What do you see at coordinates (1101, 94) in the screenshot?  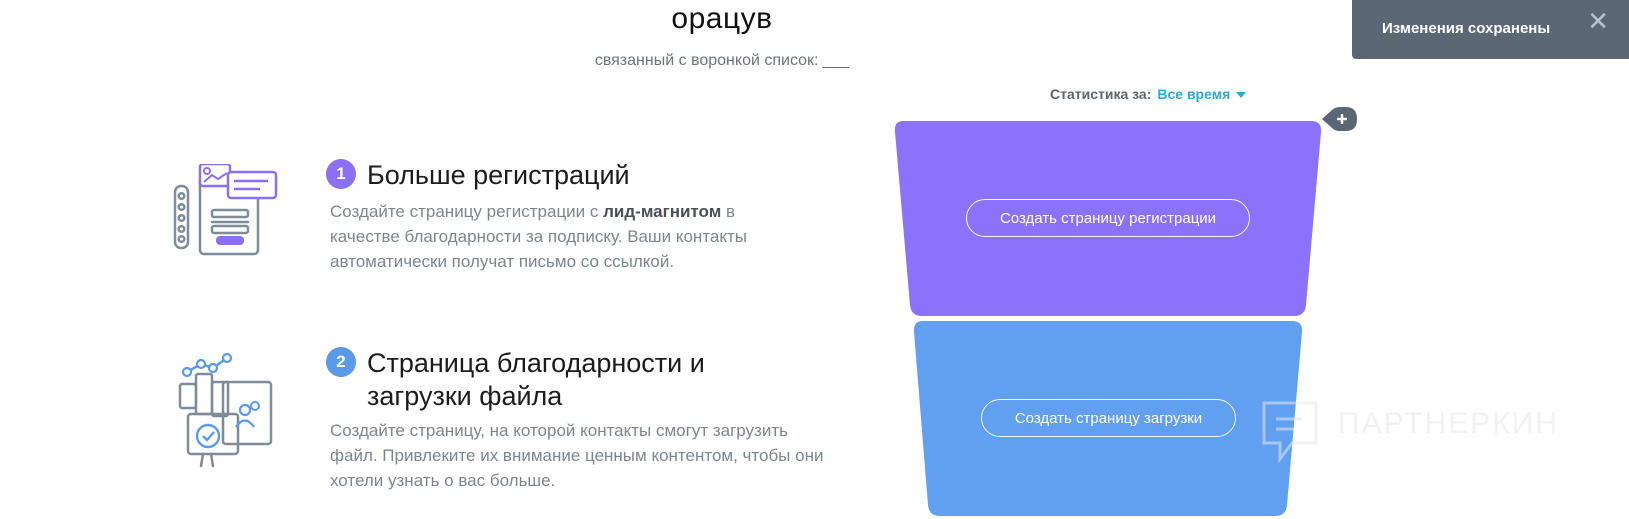 I see `stats-label: Статистика за:` at bounding box center [1101, 94].